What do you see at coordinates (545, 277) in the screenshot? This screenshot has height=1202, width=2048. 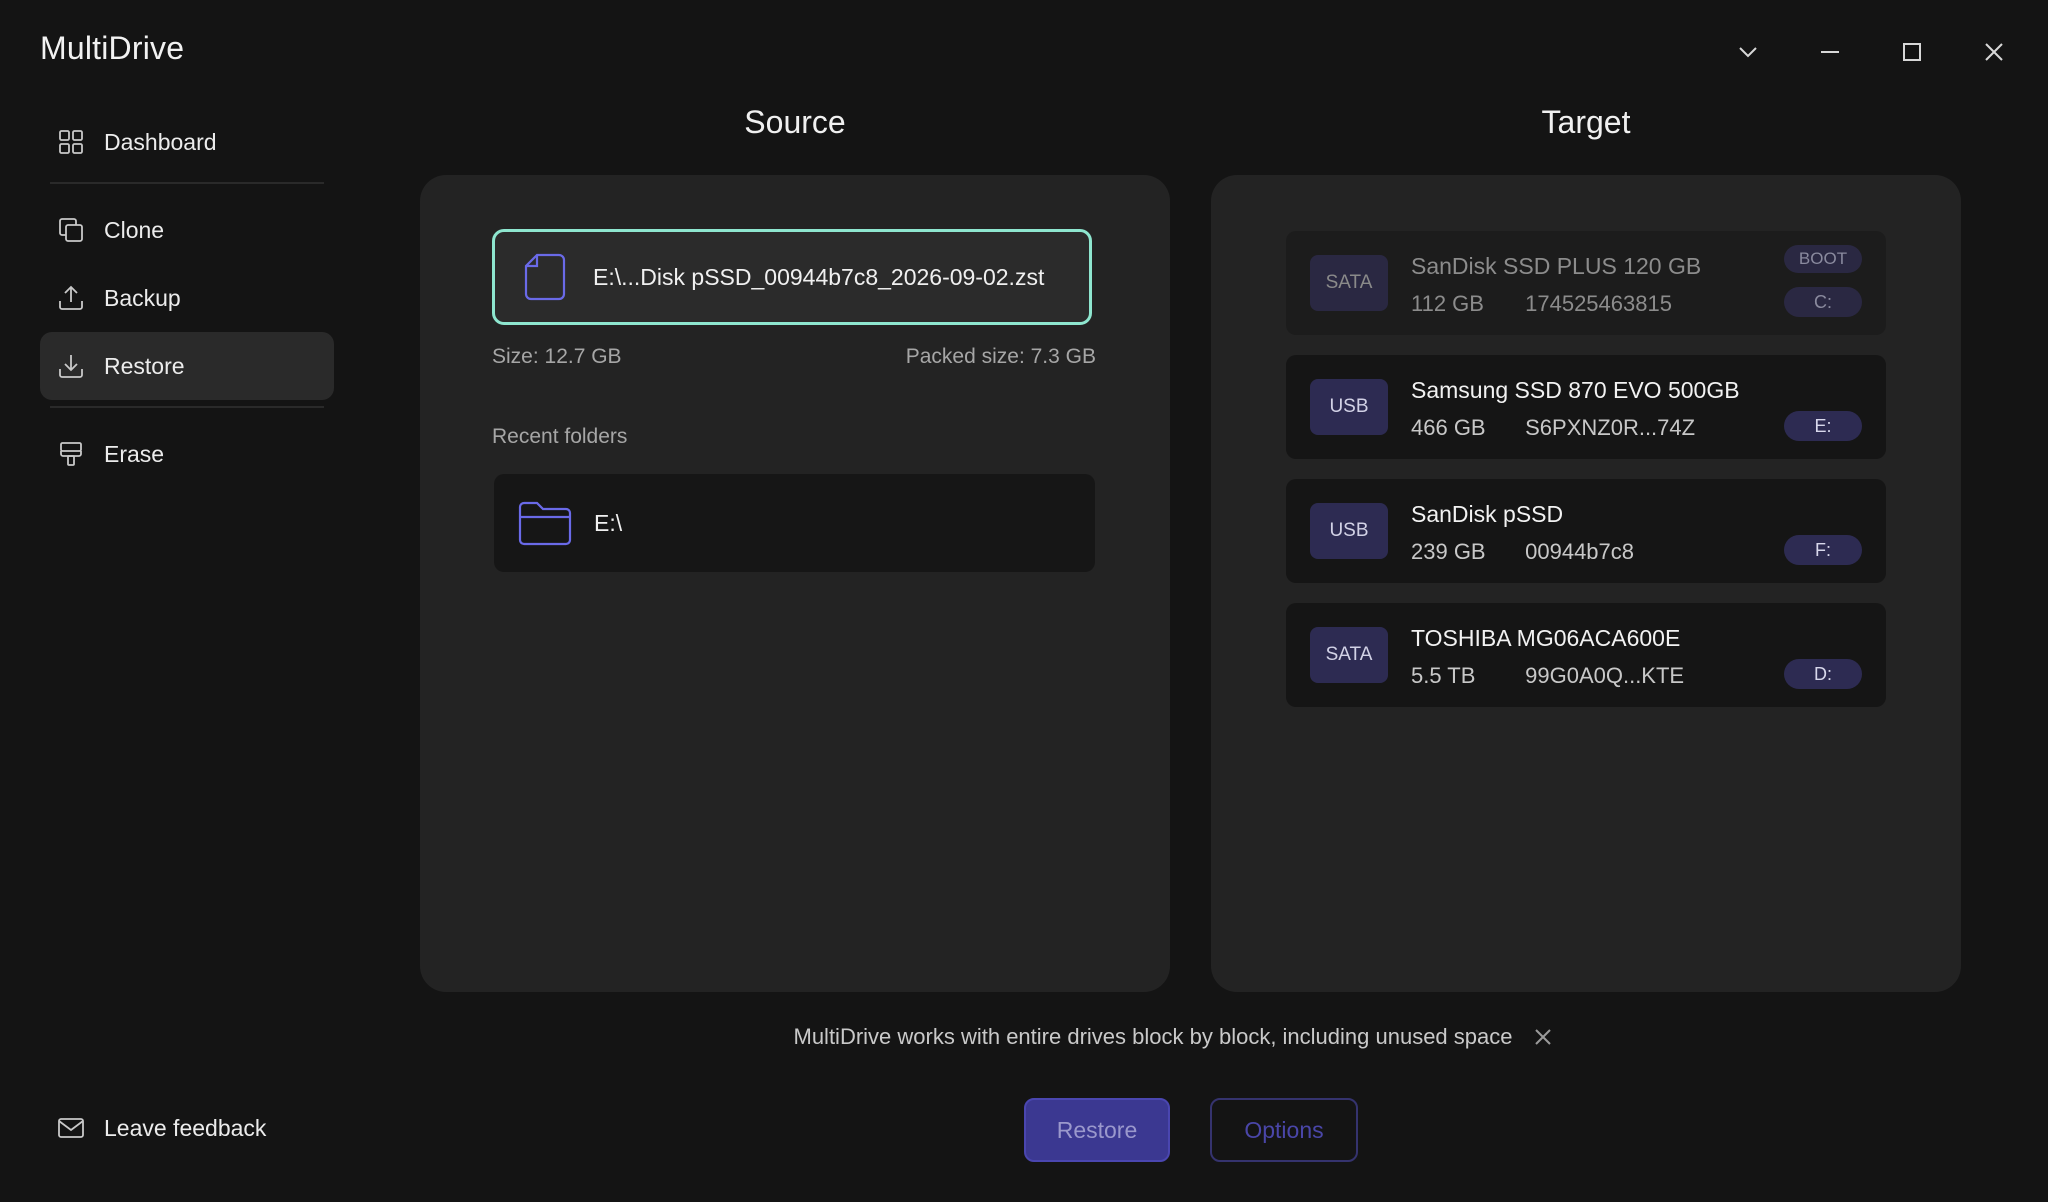 I see `file-icon` at bounding box center [545, 277].